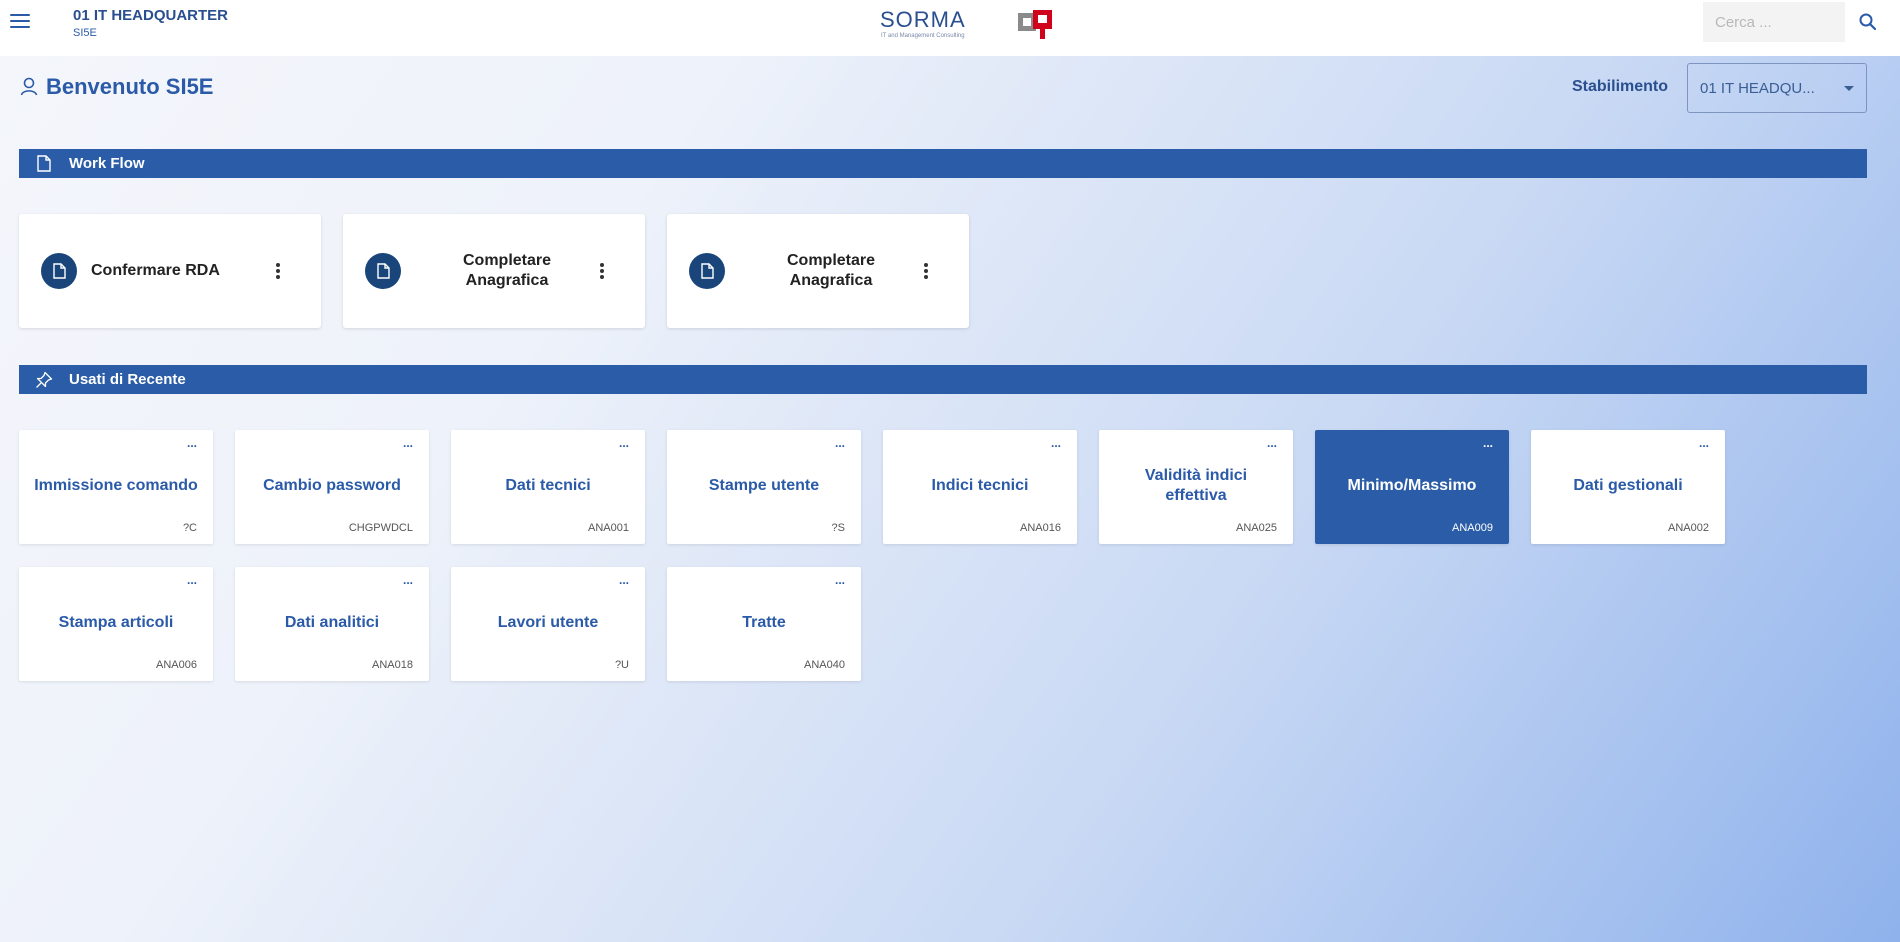  What do you see at coordinates (1620, 86) in the screenshot?
I see `plant-label: Stabilimento` at bounding box center [1620, 86].